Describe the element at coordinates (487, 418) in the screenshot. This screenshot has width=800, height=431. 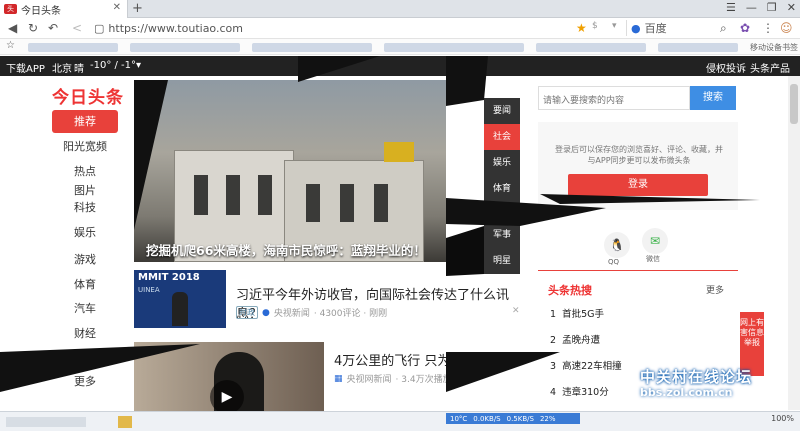
I see `download-speed: 0.0KB/S` at that location.